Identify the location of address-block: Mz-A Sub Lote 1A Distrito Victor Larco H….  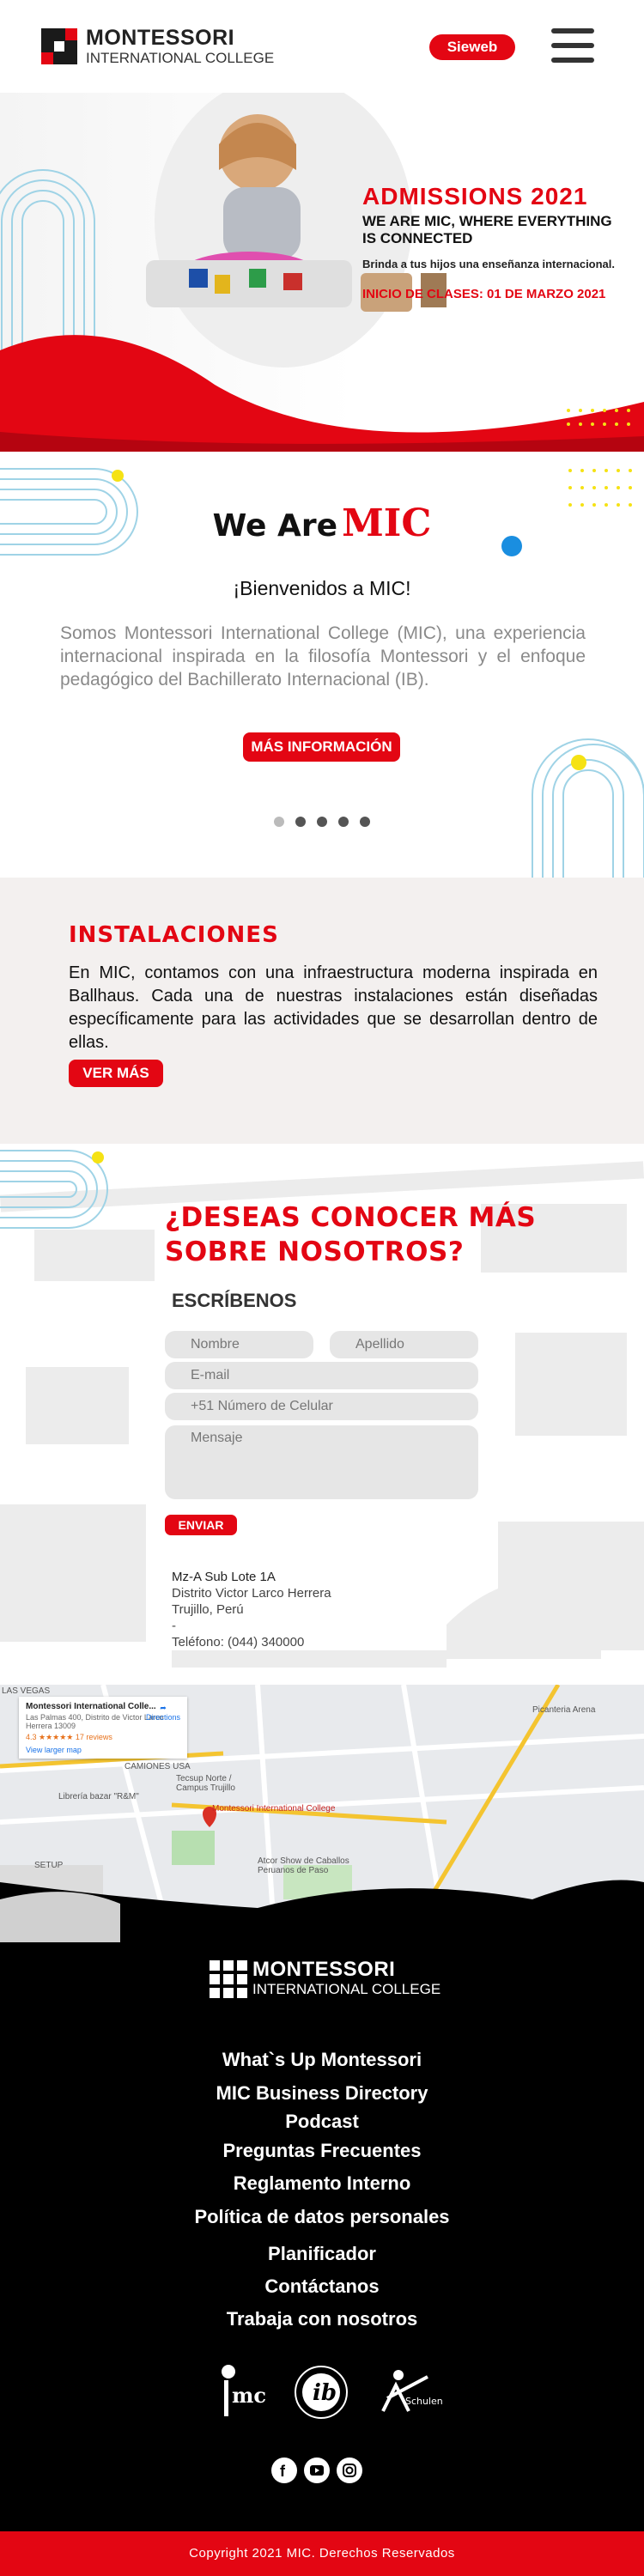
(251, 1609).